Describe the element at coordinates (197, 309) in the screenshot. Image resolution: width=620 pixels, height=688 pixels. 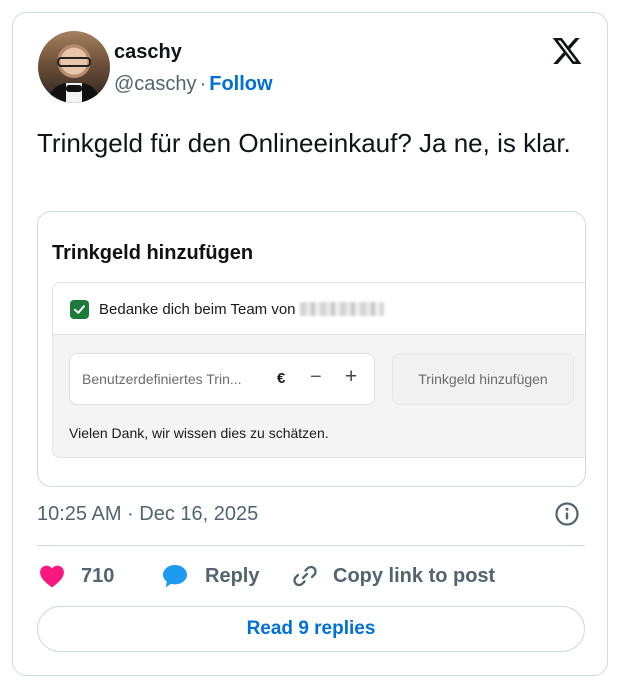
I see `checkbox-label-text: Bedanke dich beim Team von` at that location.